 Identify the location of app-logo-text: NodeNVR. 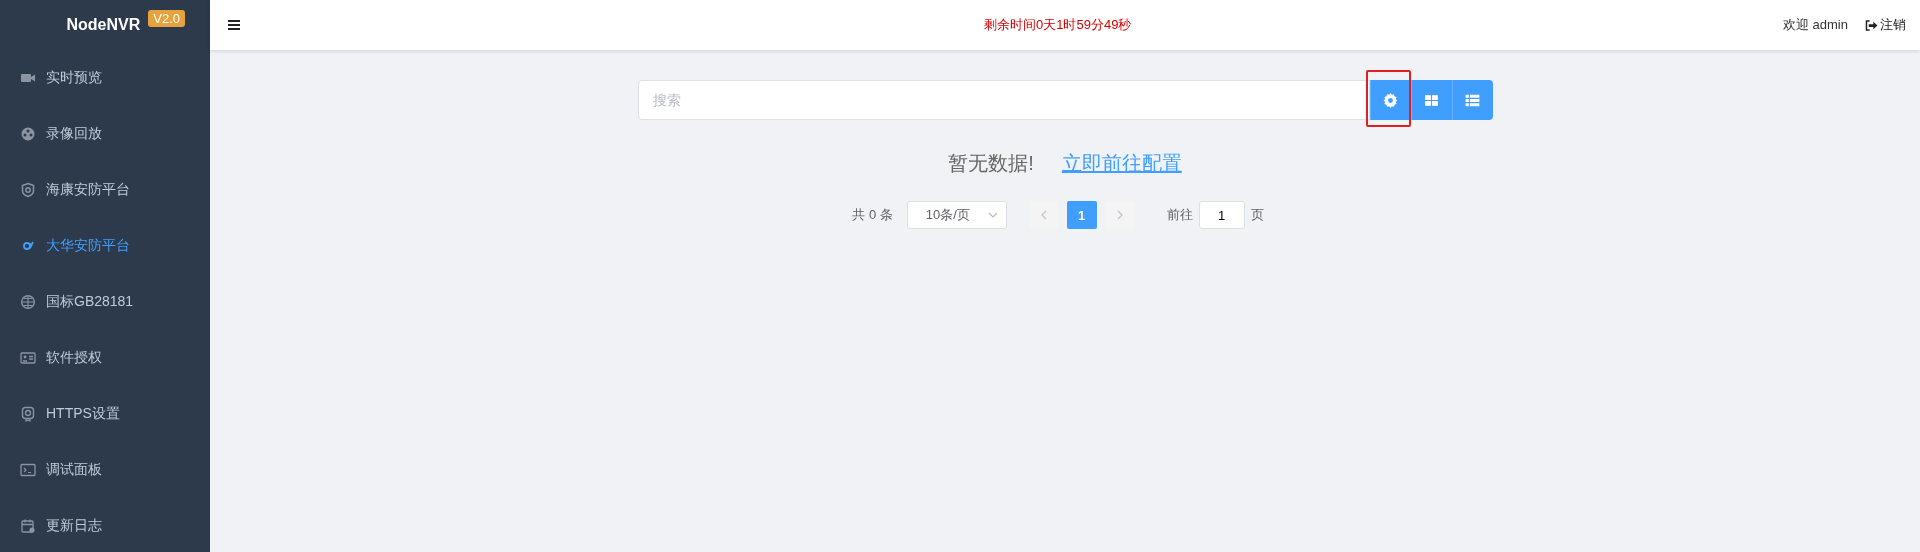
(103, 25).